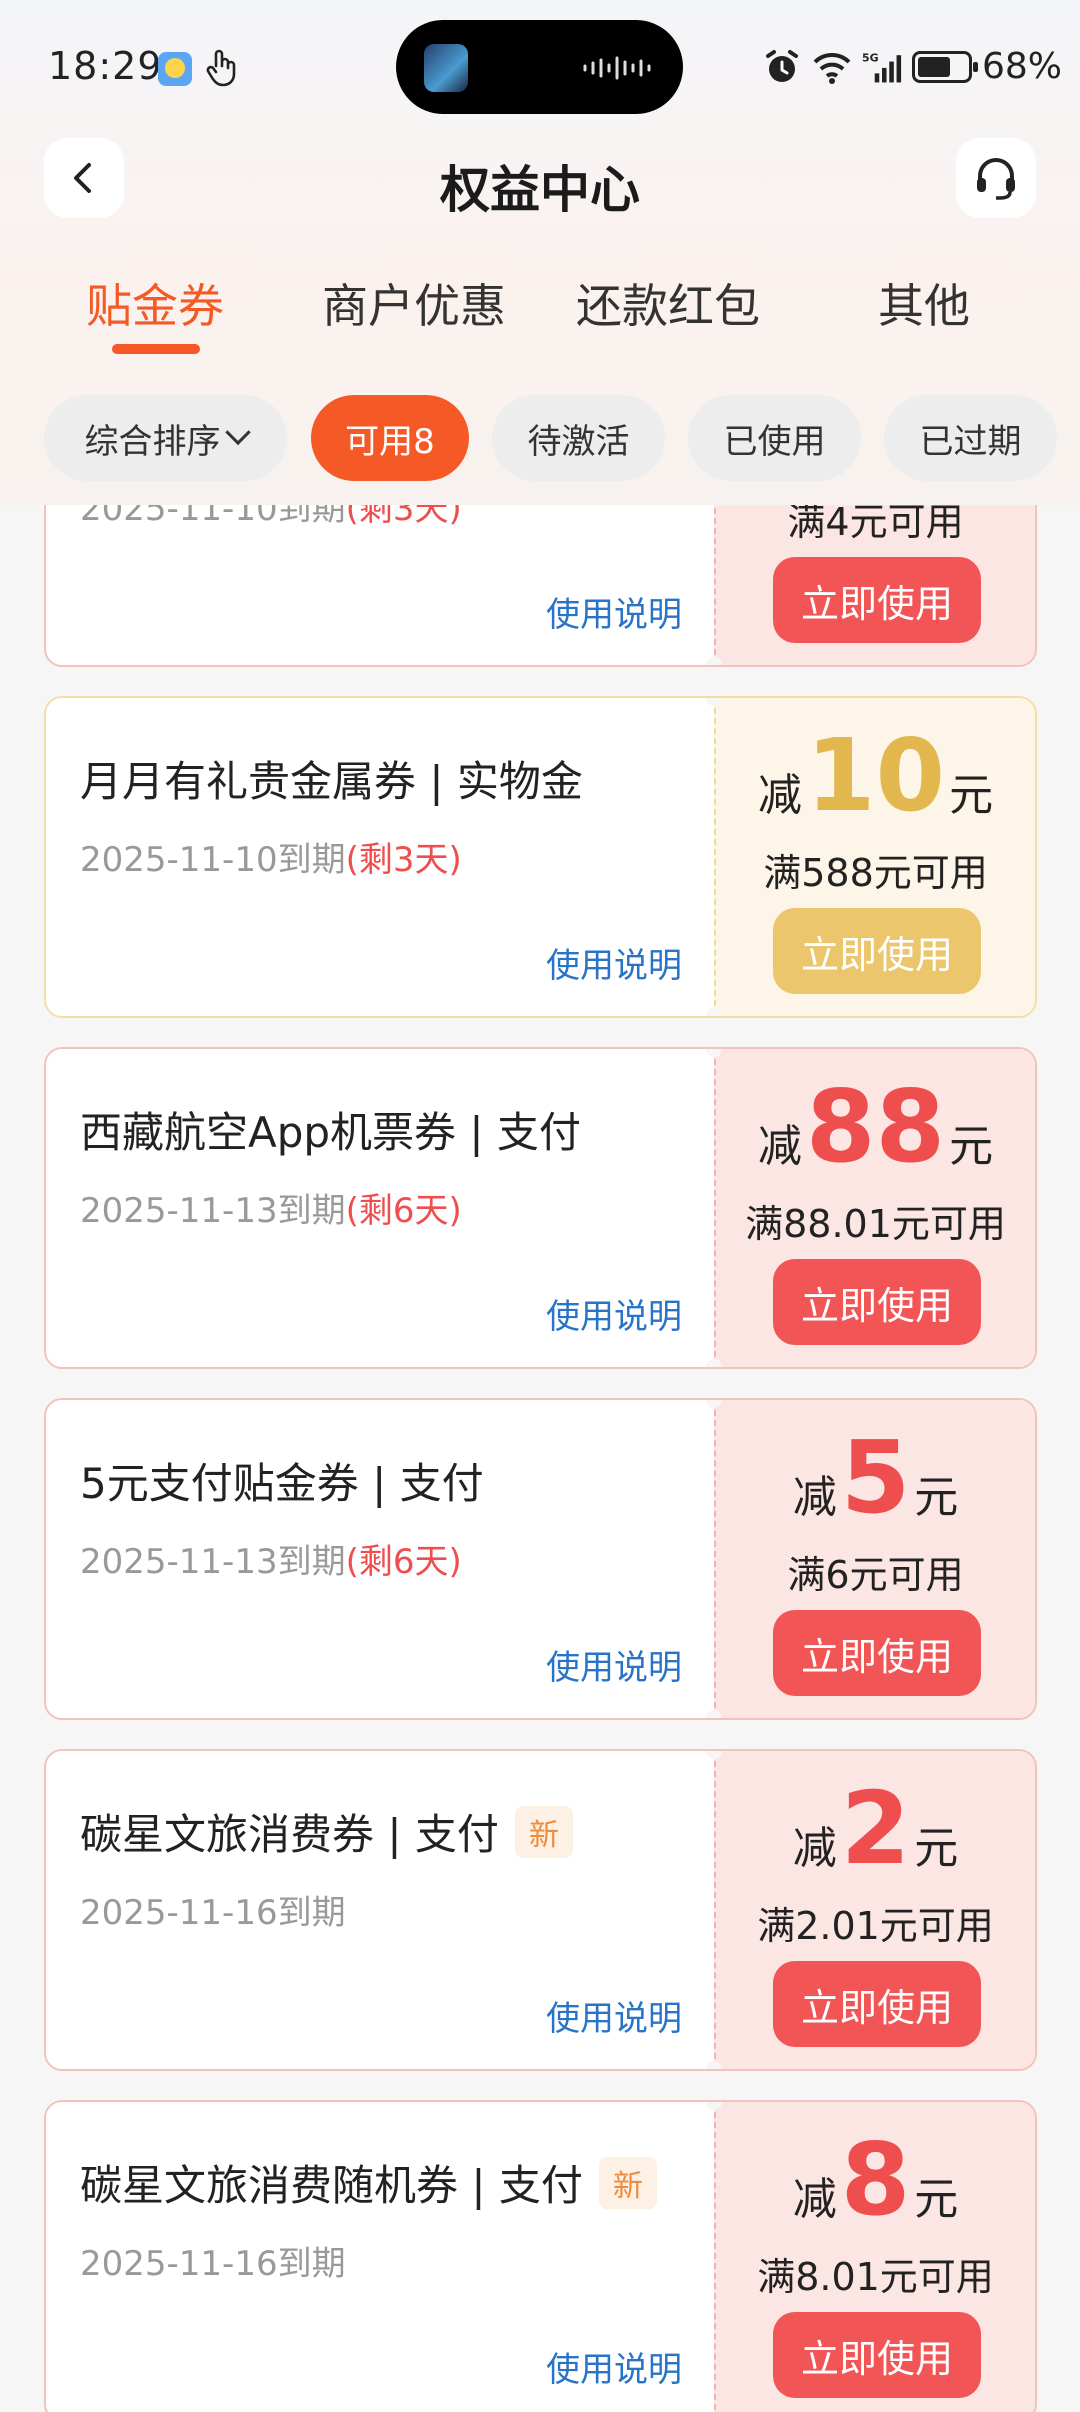 This screenshot has height=2412, width=1080. What do you see at coordinates (875, 2277) in the screenshot?
I see `coupon-condition: 满8.01元可用` at bounding box center [875, 2277].